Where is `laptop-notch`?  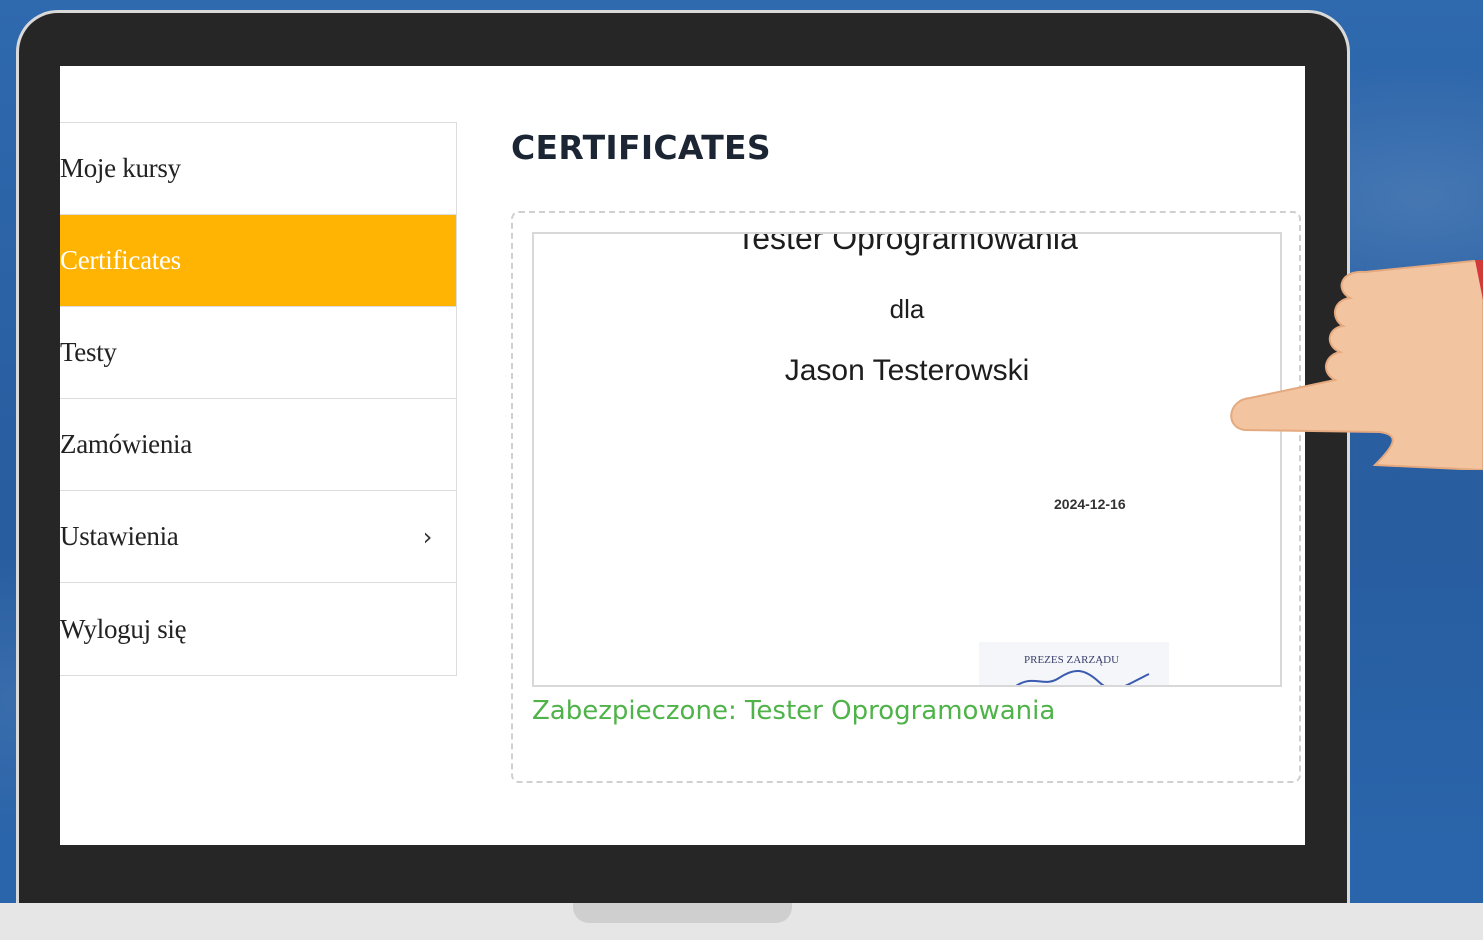 laptop-notch is located at coordinates (682, 913).